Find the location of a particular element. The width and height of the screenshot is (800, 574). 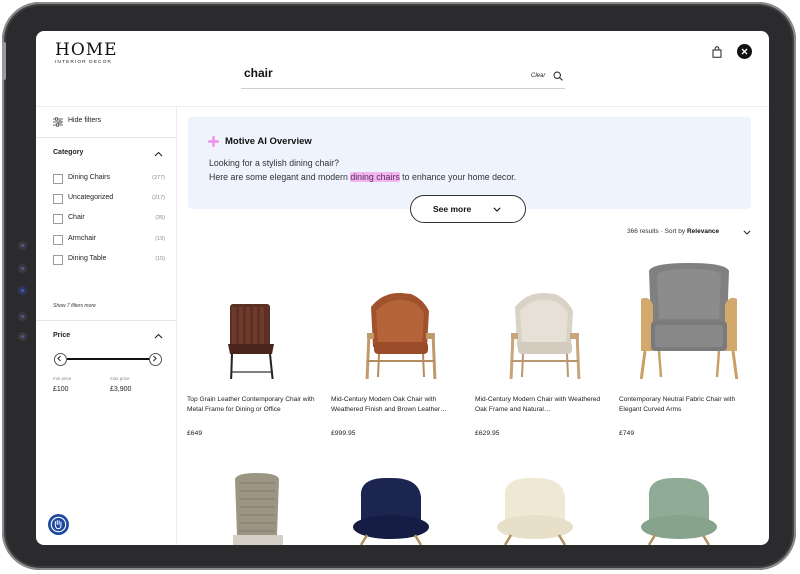

sage-velvet-chair-image is located at coordinates (679, 511).